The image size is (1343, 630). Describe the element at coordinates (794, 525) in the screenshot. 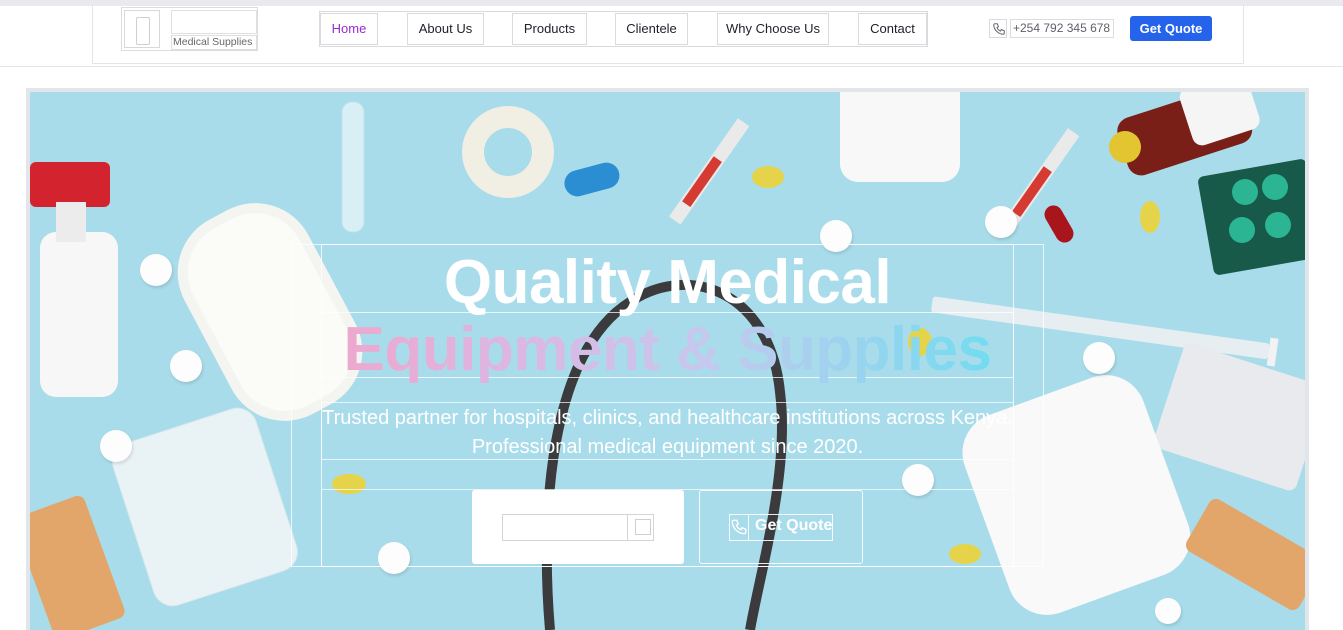

I see `secondary-cta-label: Get Quote` at that location.